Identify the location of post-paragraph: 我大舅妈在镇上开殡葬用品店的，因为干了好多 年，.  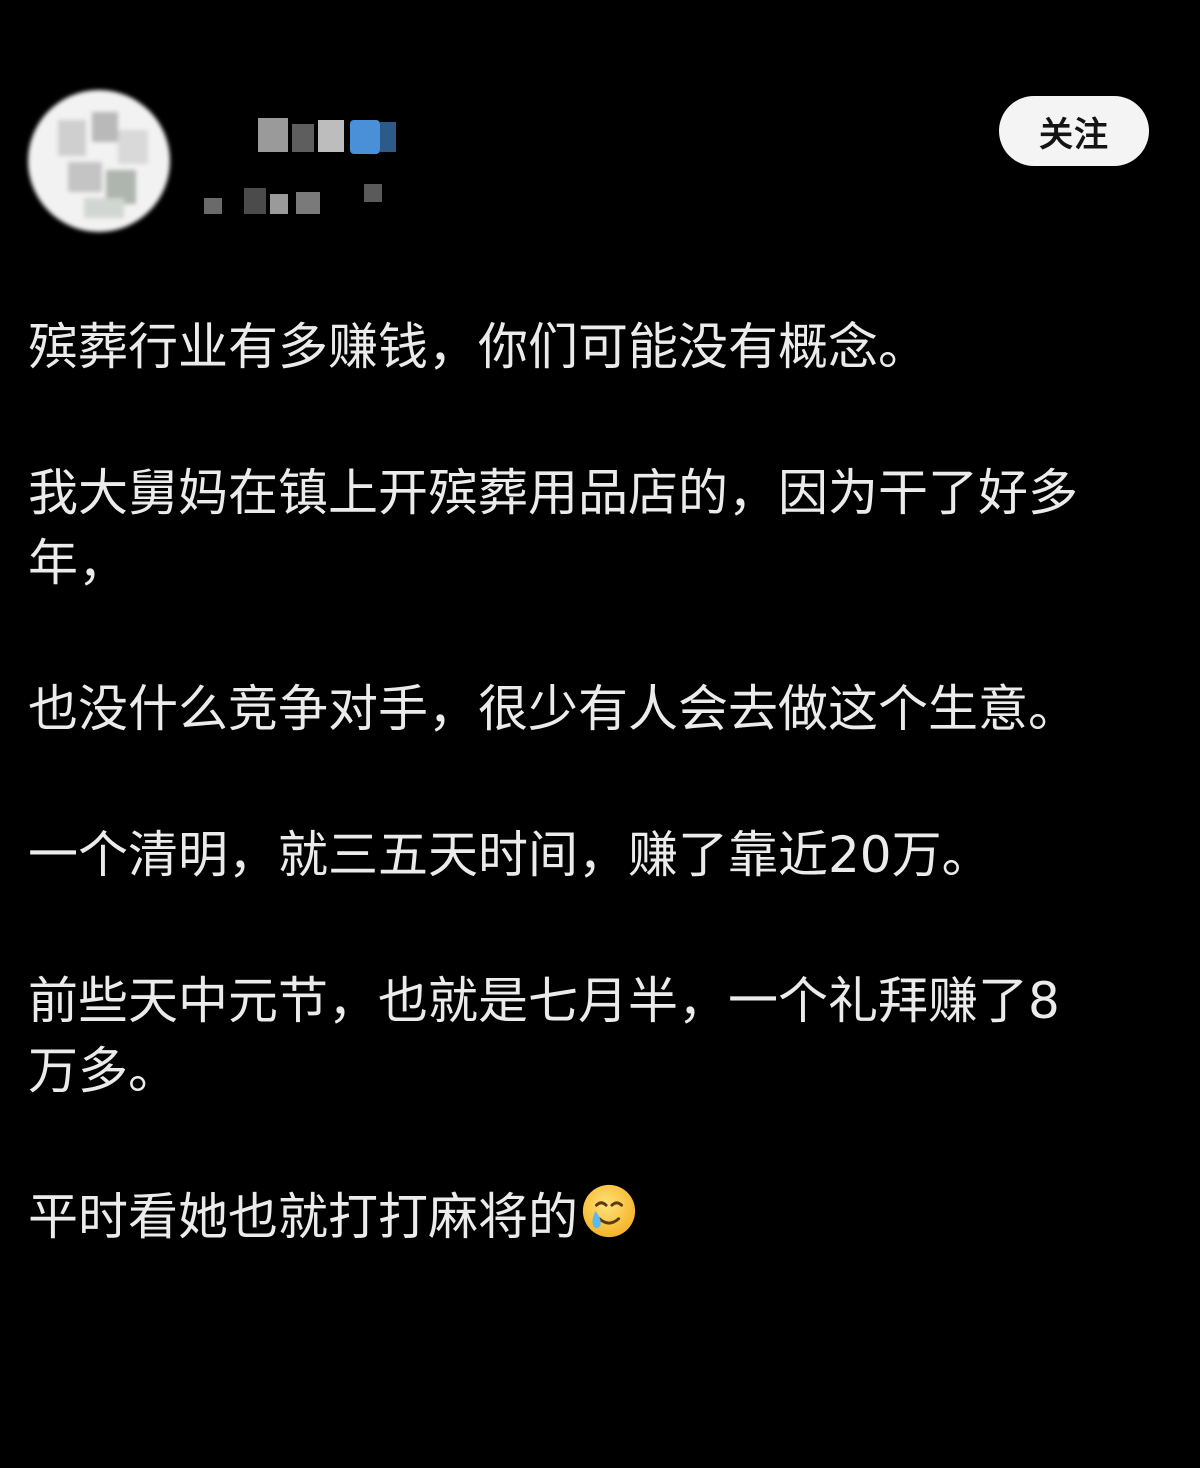
(553, 528).